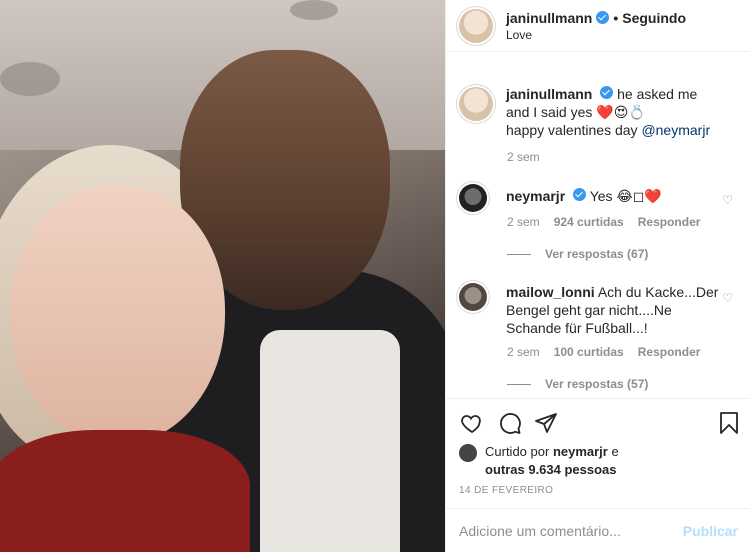  Describe the element at coordinates (597, 254) in the screenshot. I see `view-replies-label: Ver respostas (67)` at that location.